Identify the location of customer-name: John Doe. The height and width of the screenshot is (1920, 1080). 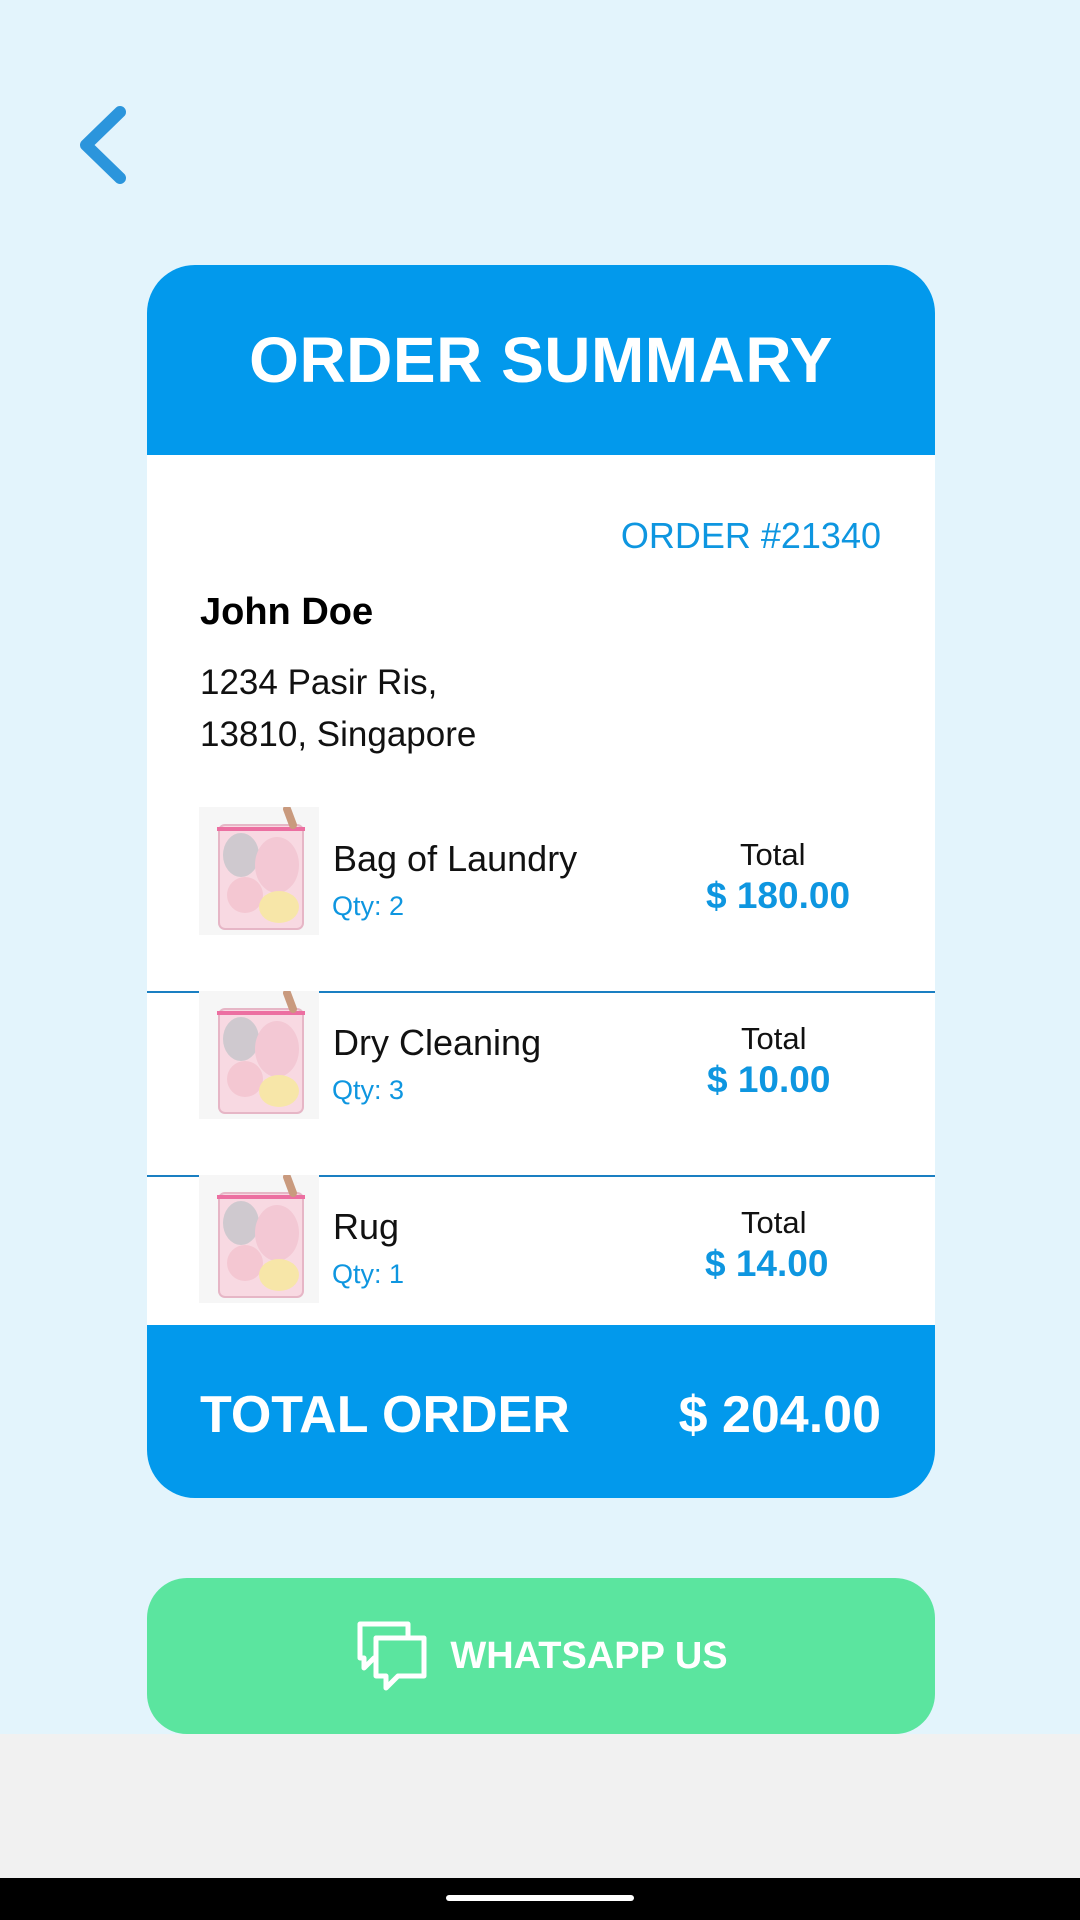
(287, 612).